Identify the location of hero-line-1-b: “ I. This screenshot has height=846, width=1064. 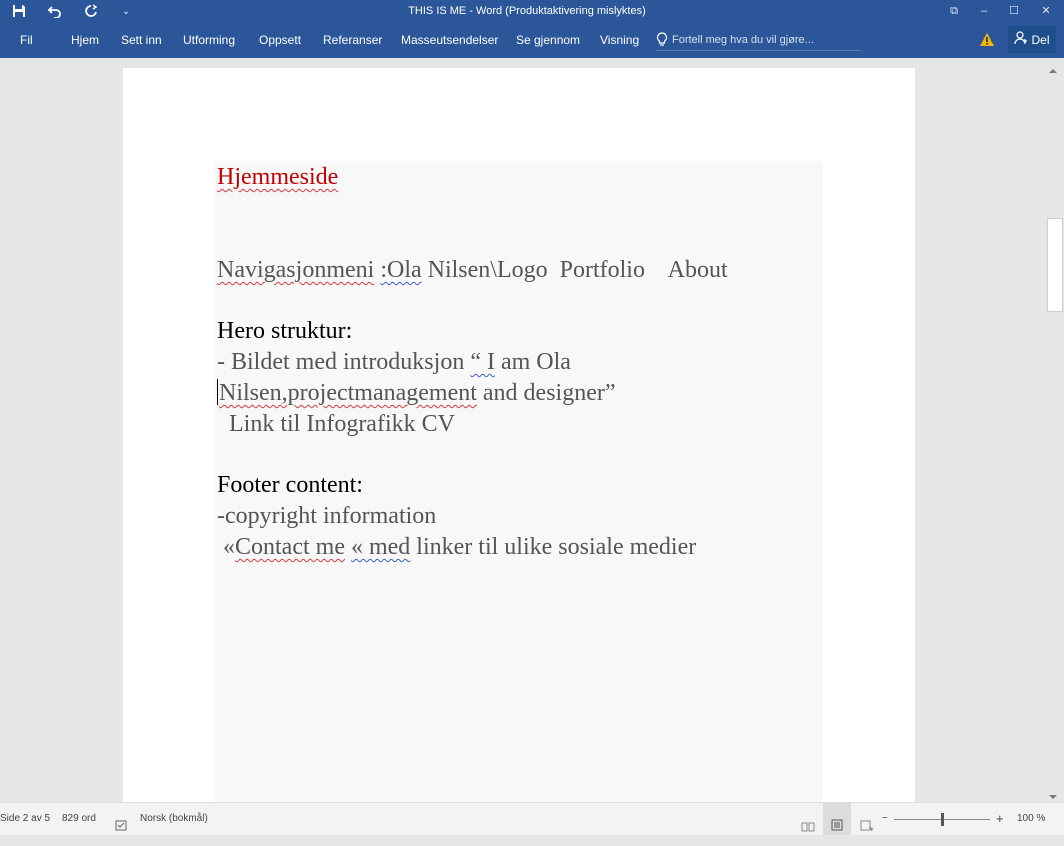
(482, 362).